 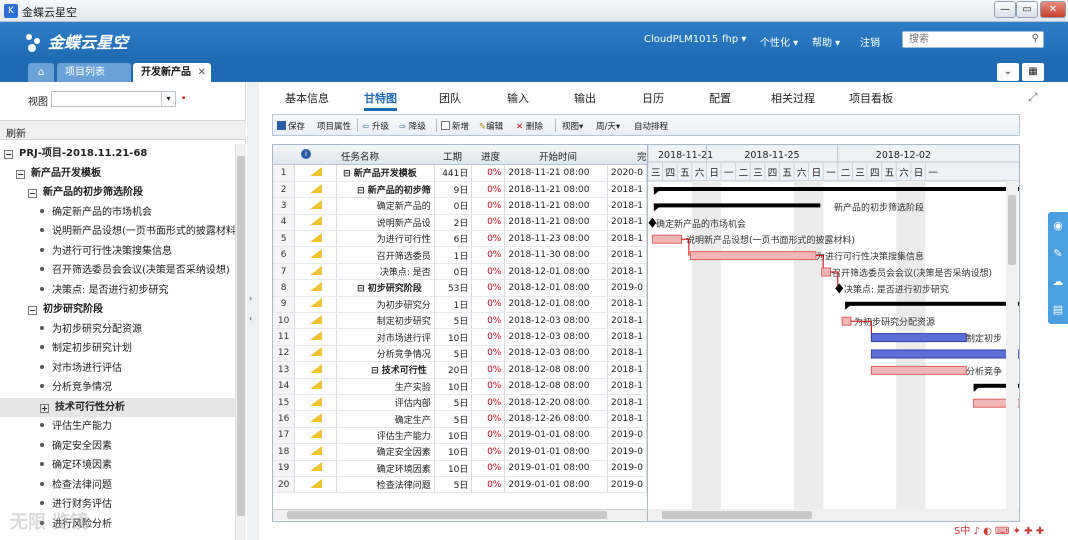 I want to click on table-row: 9 为初步研究分 1日 0% 2018-12-01 08:00 2018-1, so click(x=460, y=305).